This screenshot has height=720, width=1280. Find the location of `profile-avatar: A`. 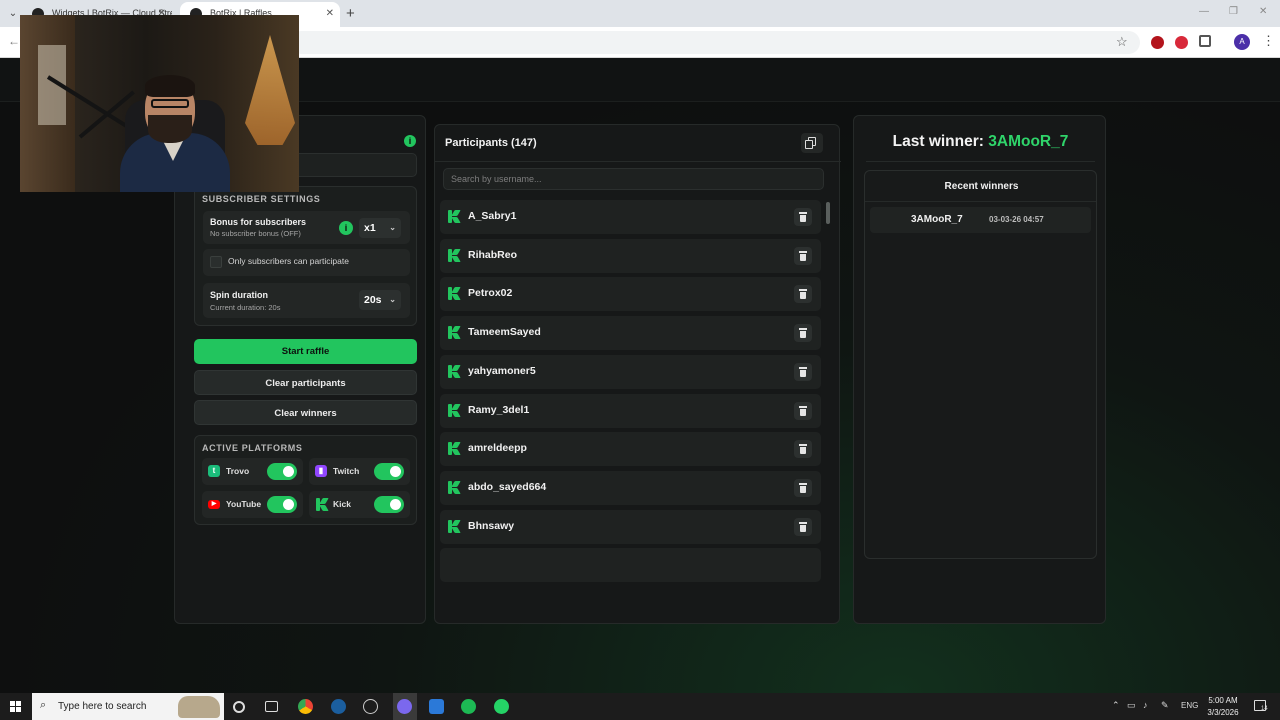

profile-avatar: A is located at coordinates (1242, 42).